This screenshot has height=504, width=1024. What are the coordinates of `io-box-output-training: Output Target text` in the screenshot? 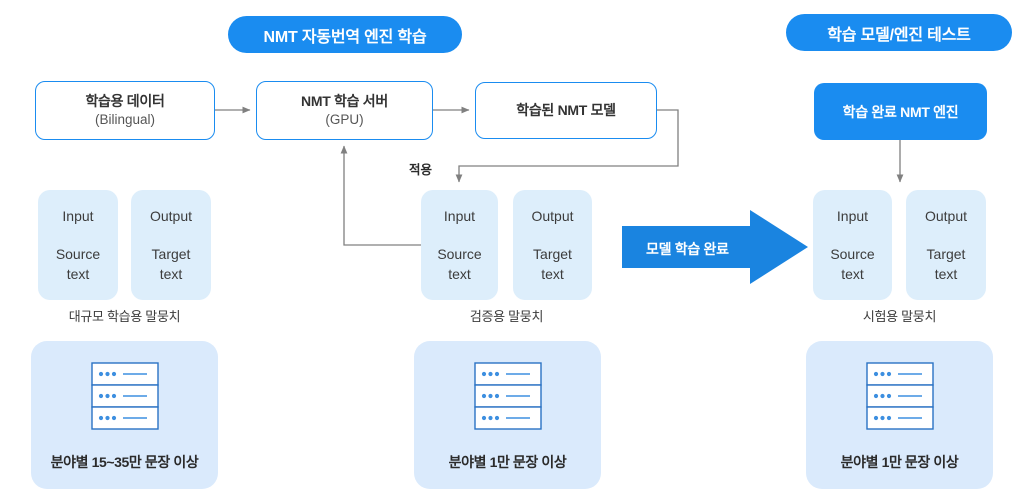 It's located at (171, 245).